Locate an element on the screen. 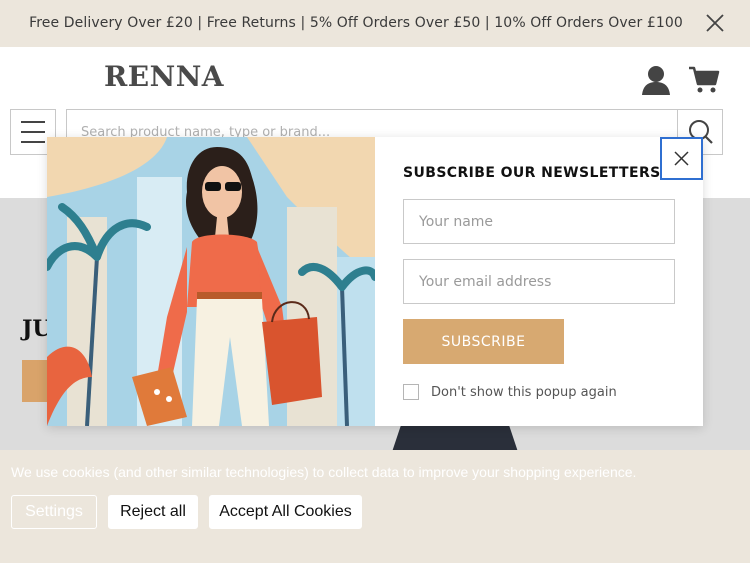  dont-show-checkbox is located at coordinates (411, 392).